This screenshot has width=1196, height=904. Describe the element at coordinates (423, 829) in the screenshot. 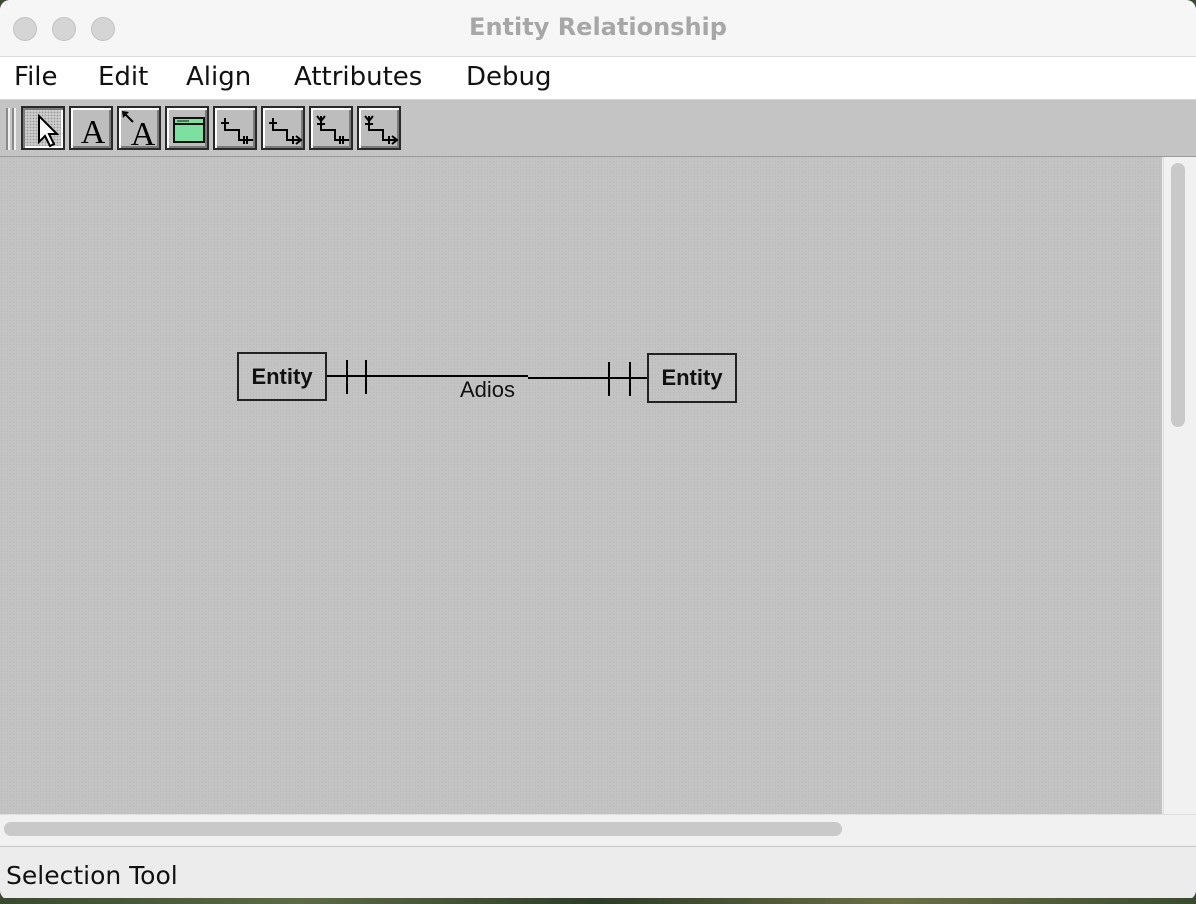

I see `horizontal-scroll-thumb` at that location.